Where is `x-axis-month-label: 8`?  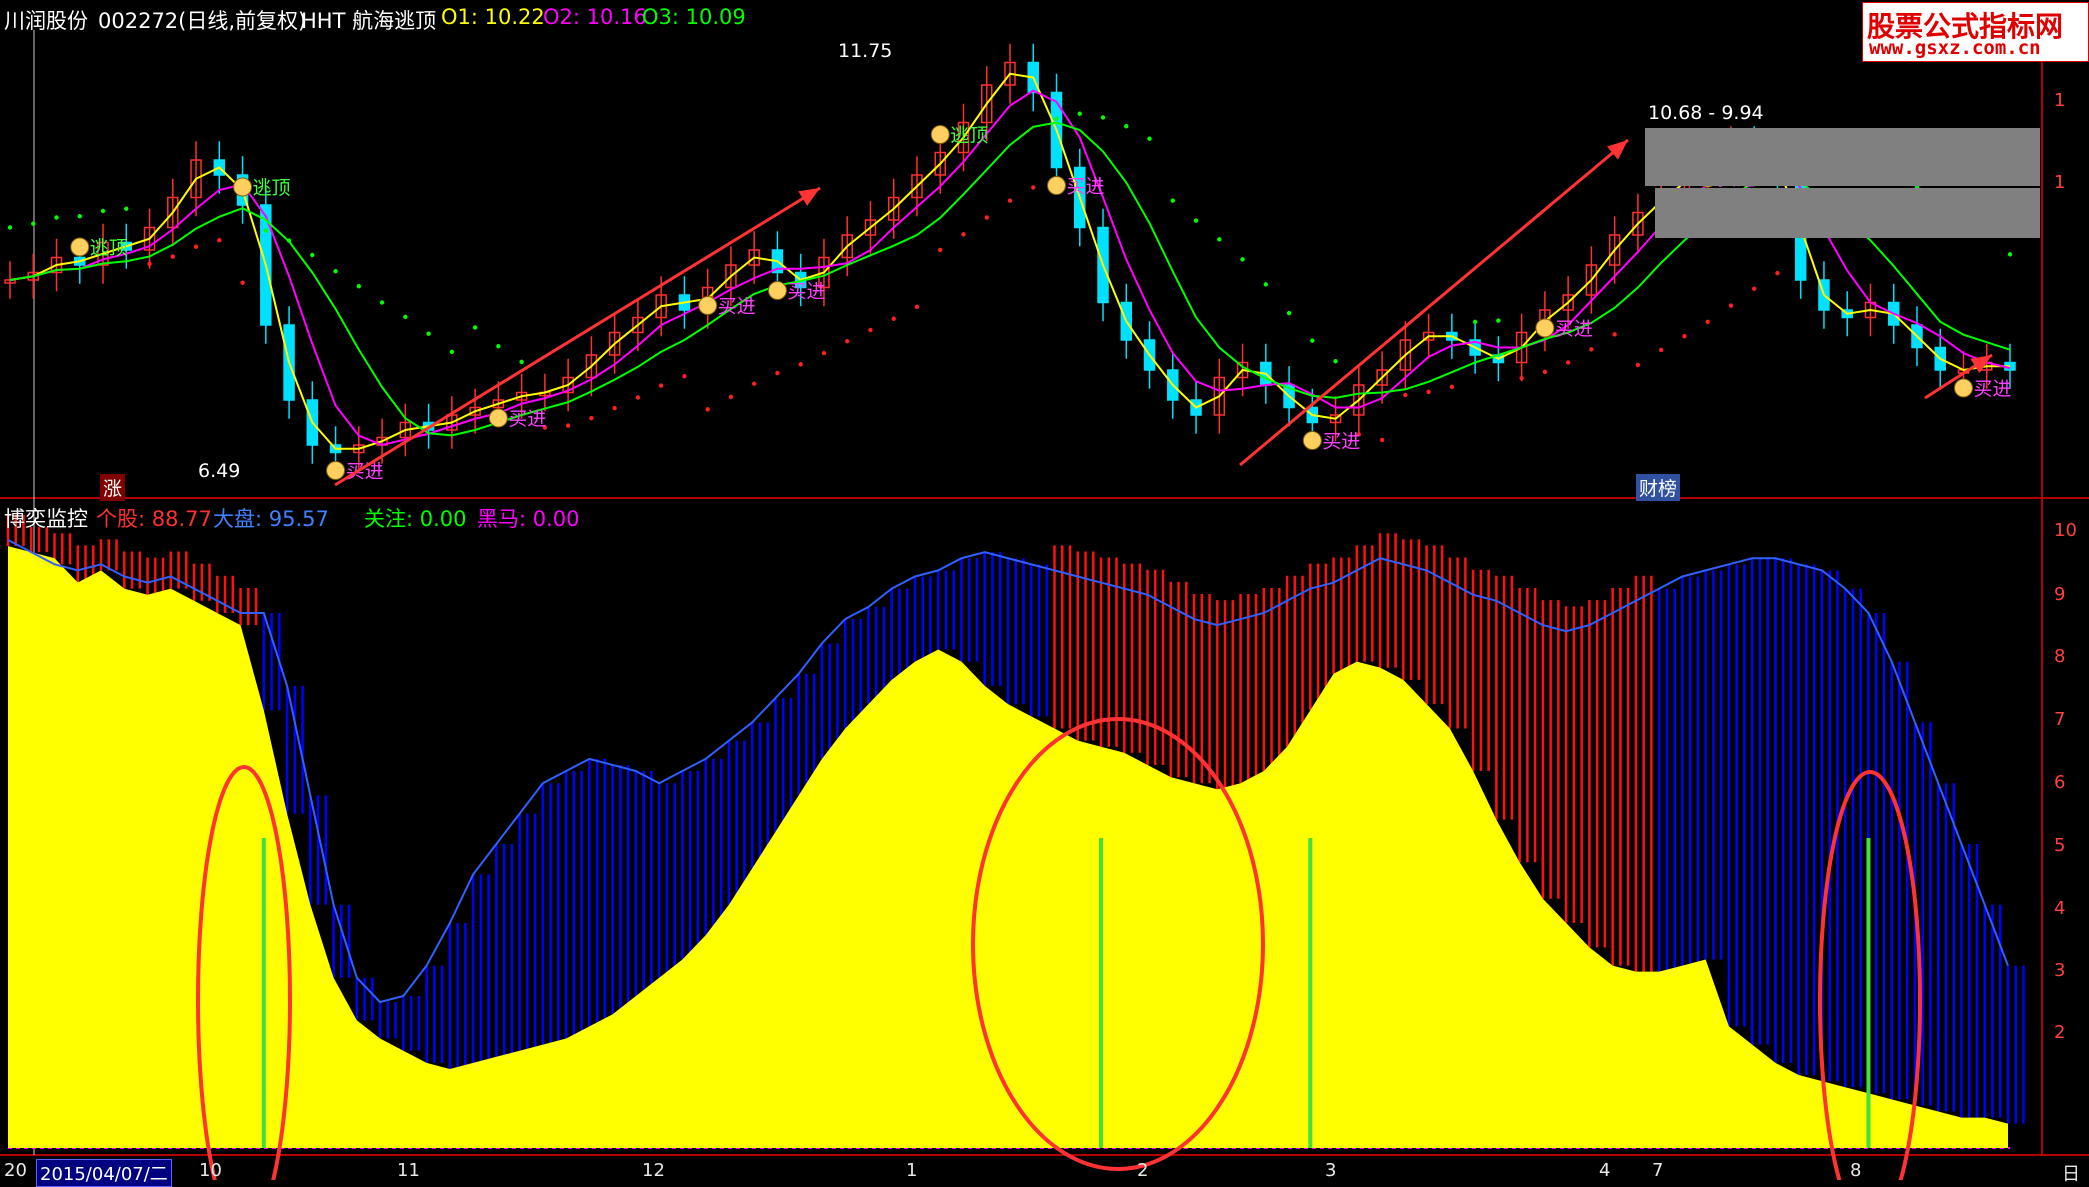
x-axis-month-label: 8 is located at coordinates (1856, 1170).